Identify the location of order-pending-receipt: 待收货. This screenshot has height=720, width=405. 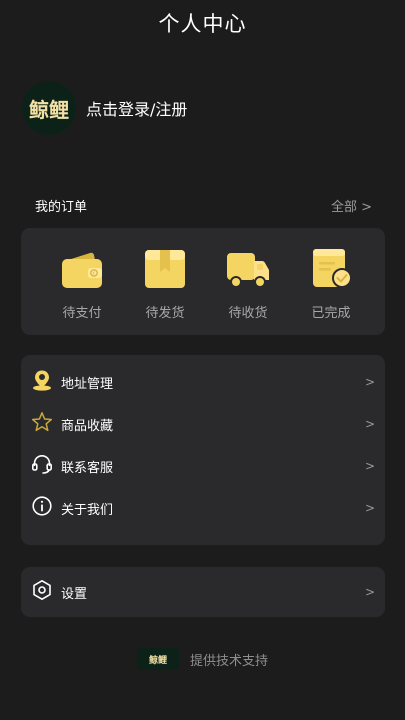
(248, 284).